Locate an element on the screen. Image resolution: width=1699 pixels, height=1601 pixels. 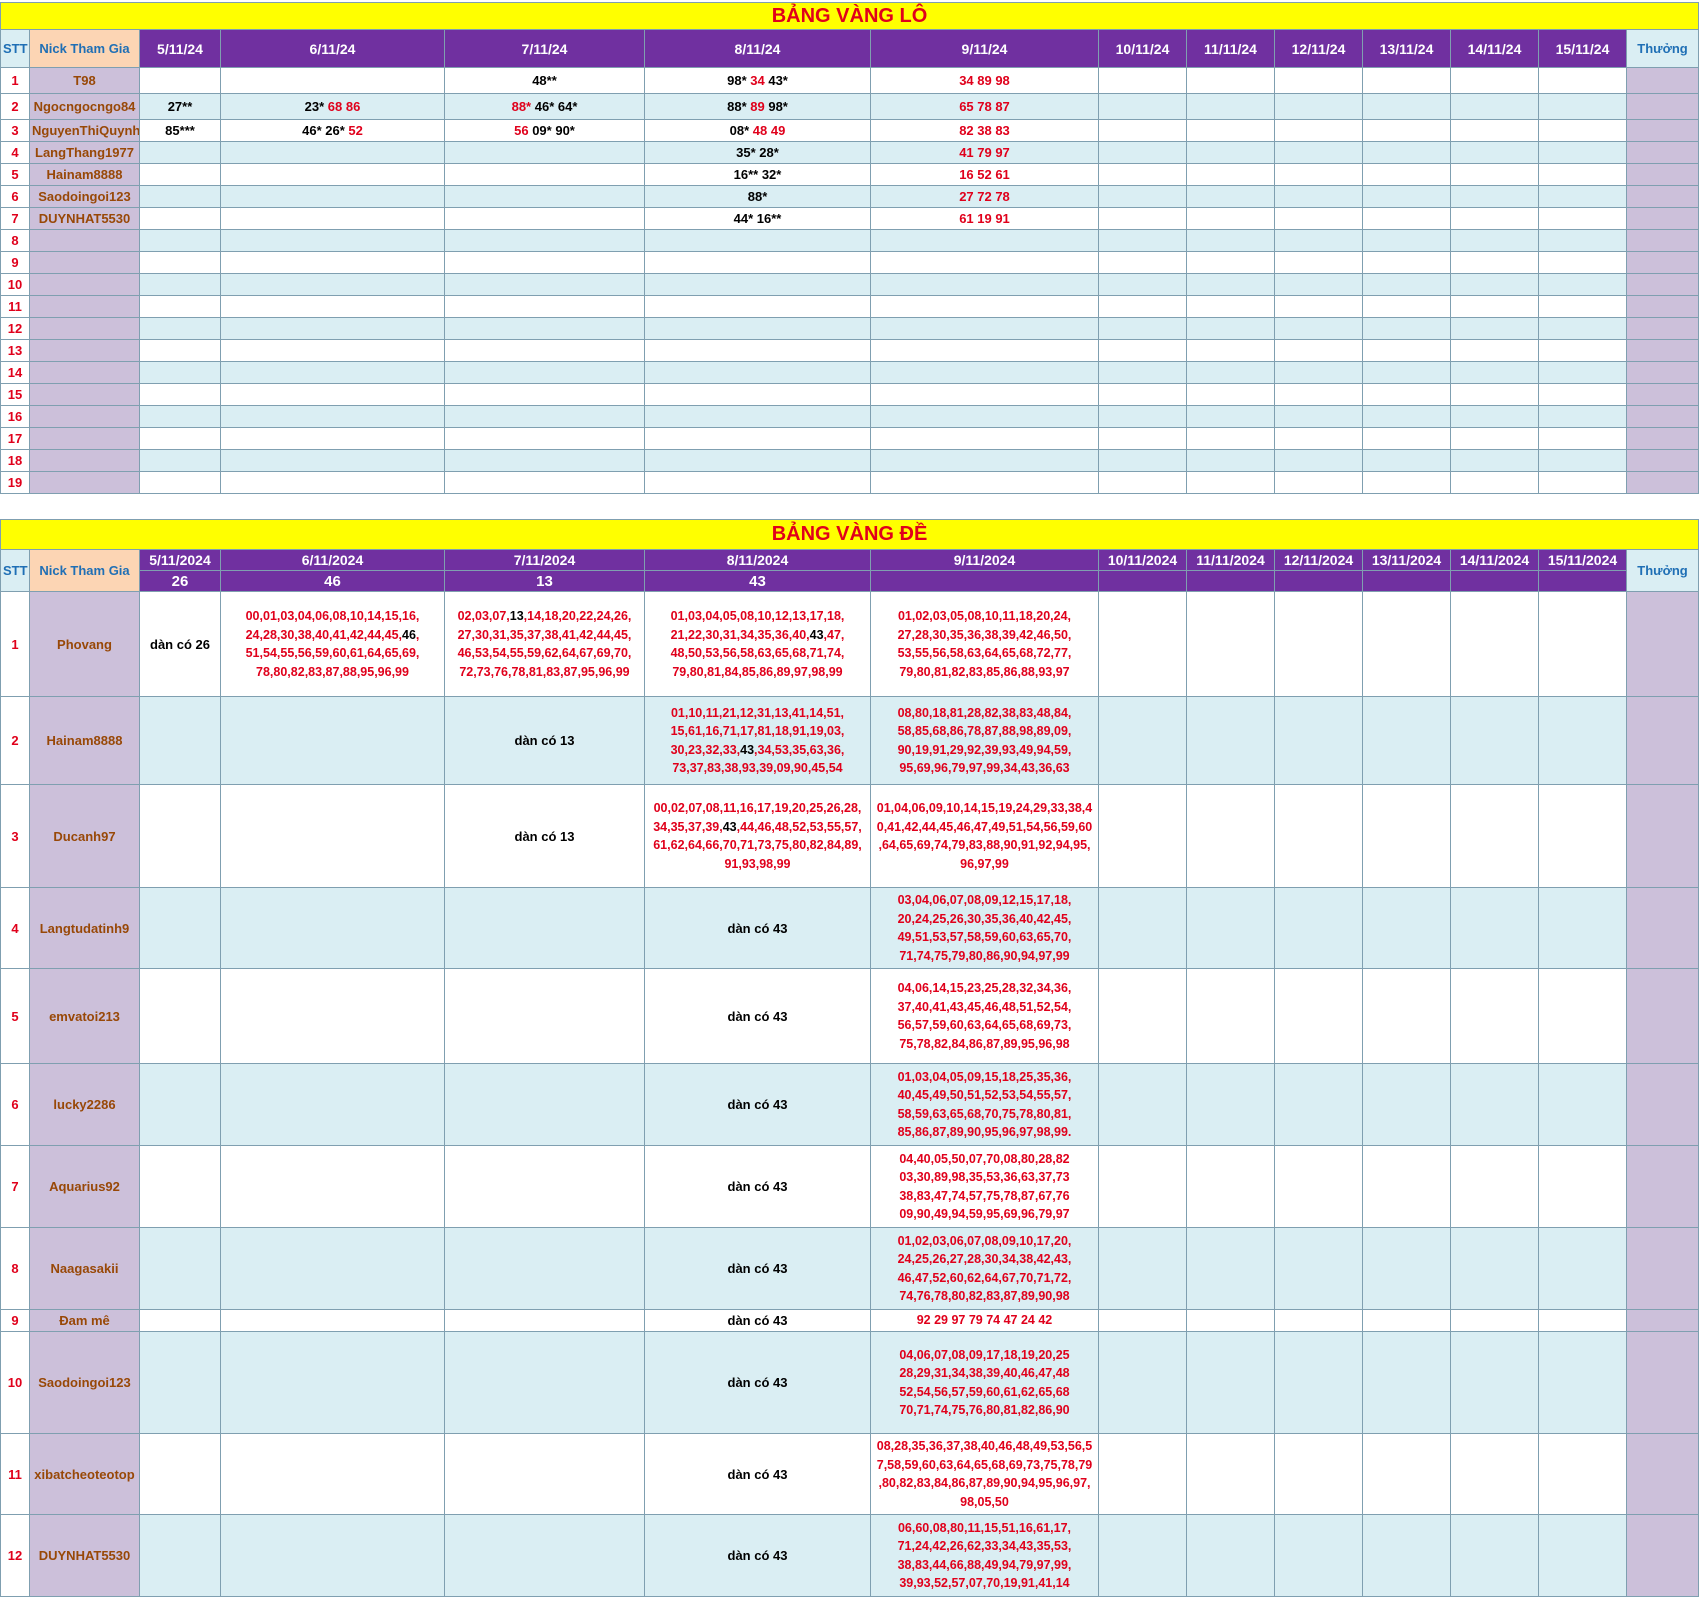
number-line: 08,28,35,36,37,38,40,46,48,49,53,56,5 is located at coordinates (984, 1446).